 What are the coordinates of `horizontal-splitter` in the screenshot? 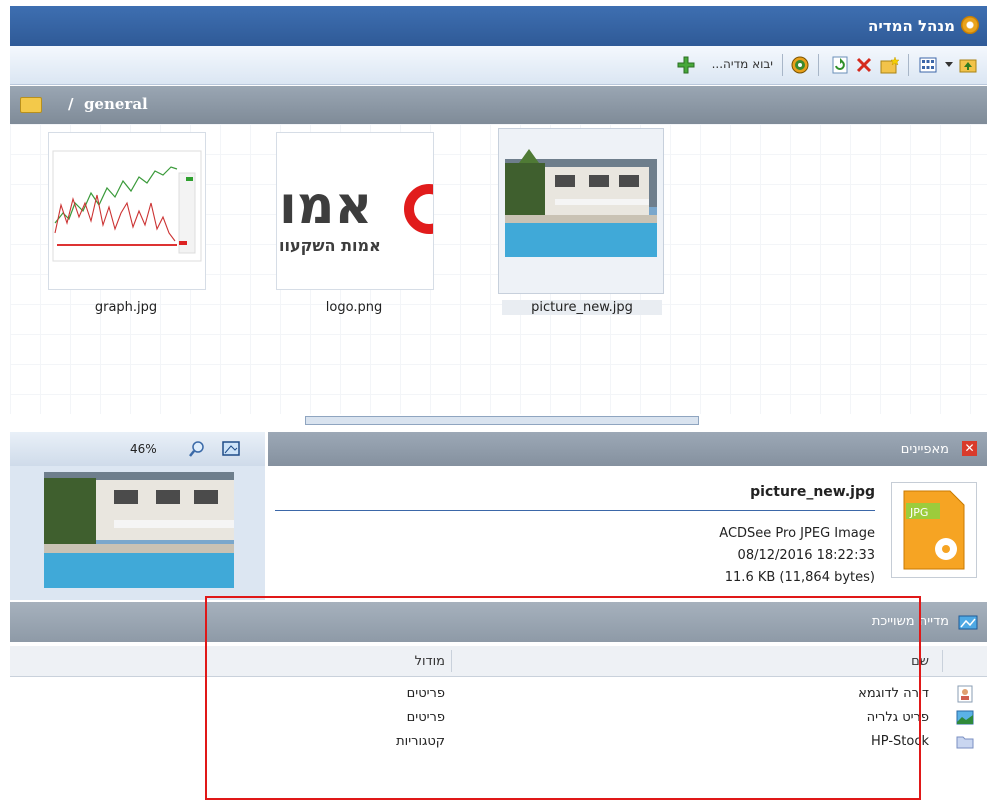 It's located at (502, 420).